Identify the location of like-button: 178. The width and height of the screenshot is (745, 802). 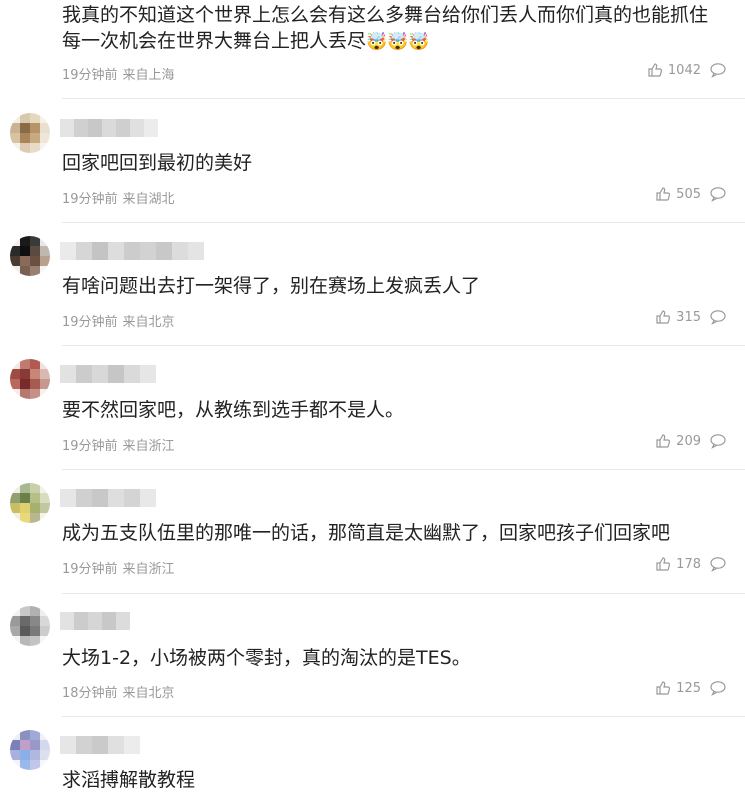
(678, 564).